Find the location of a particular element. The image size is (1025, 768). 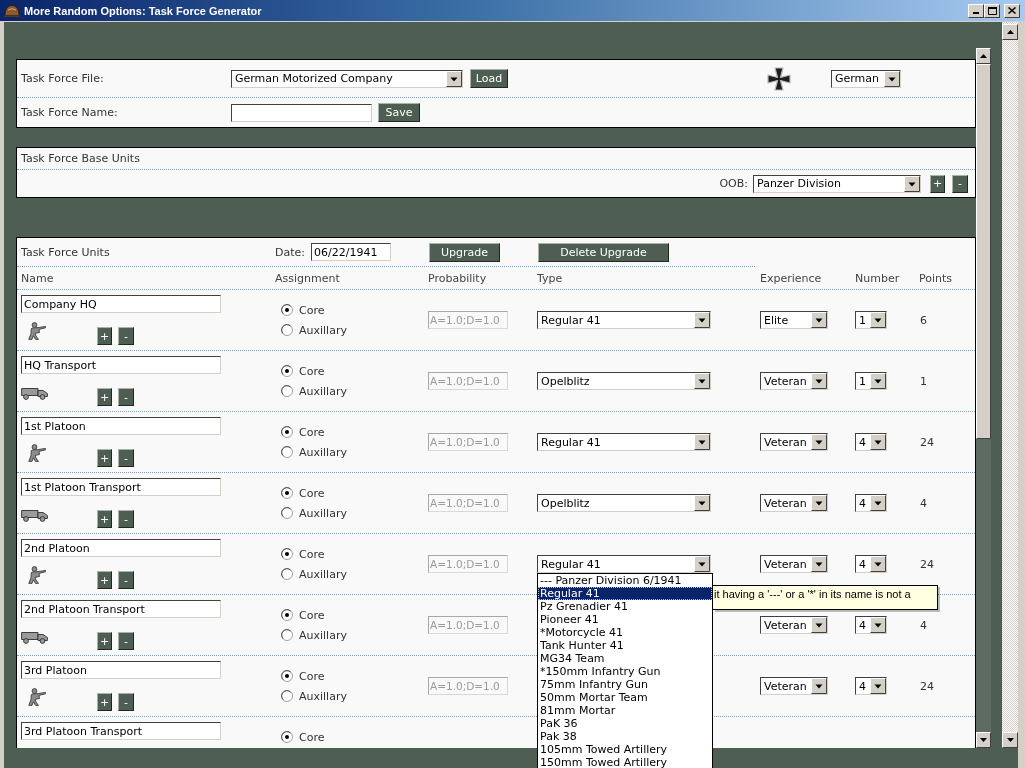

minimize-icon is located at coordinates (976, 13).